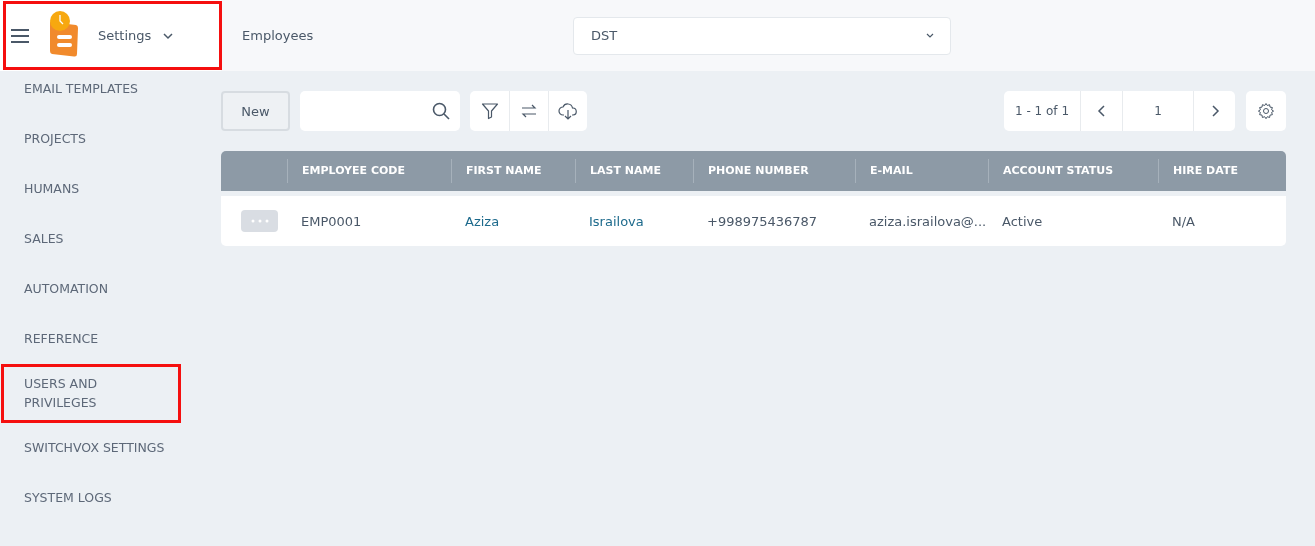 The height and width of the screenshot is (546, 1315). I want to click on column-header: HIRE DATE, so click(1222, 171).